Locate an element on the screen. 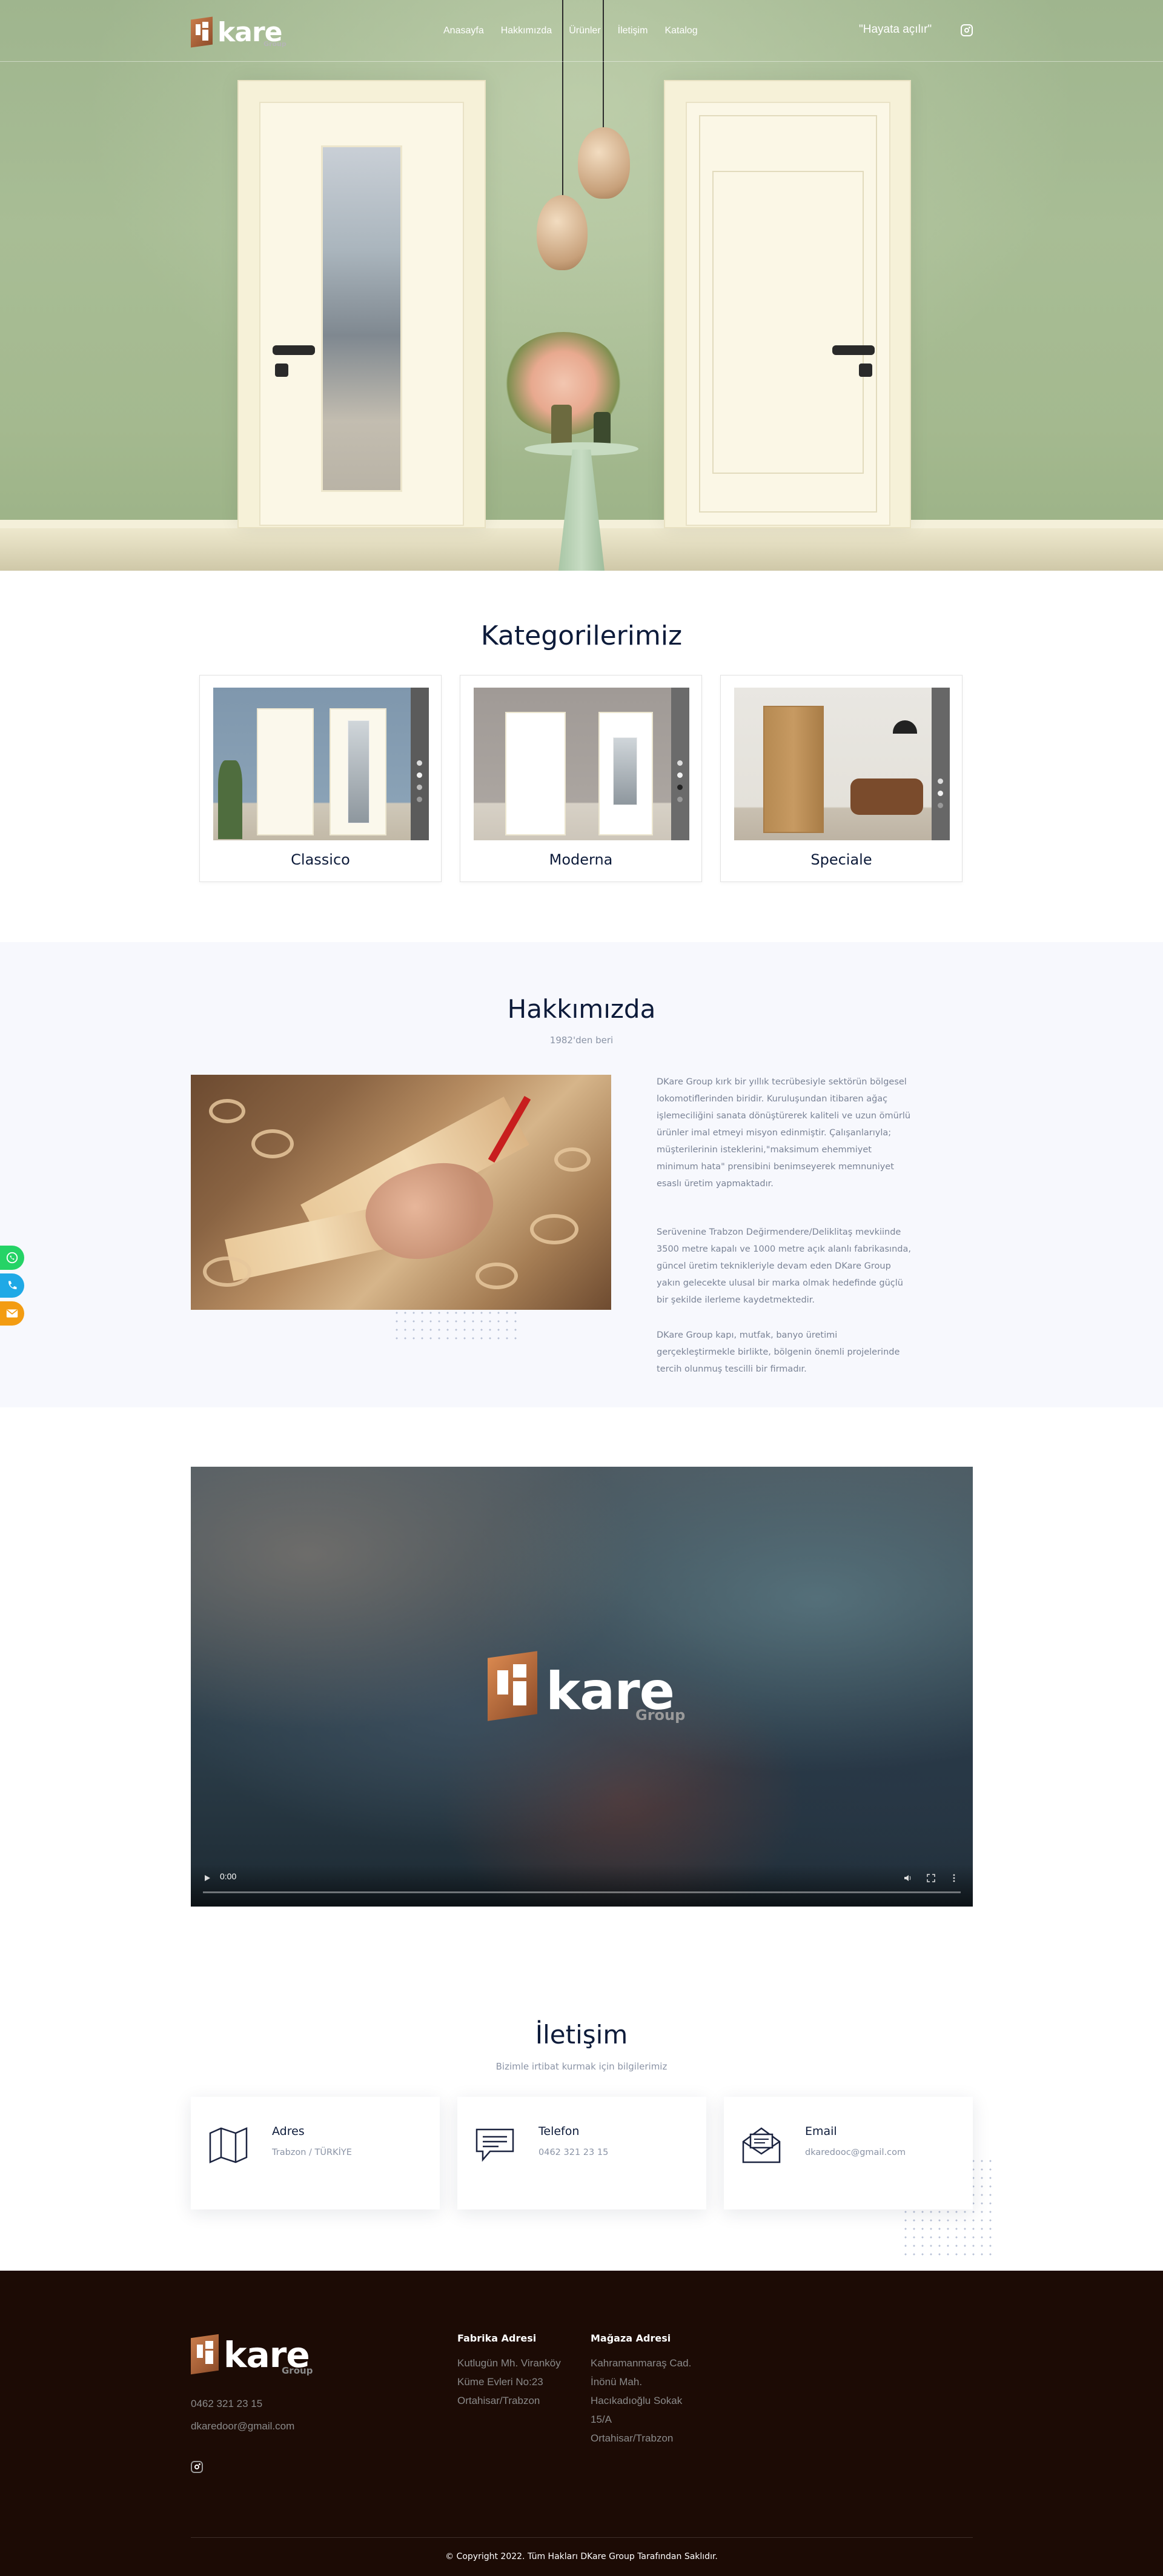 Image resolution: width=1163 pixels, height=2576 pixels. site-footer is located at coordinates (581, 2423).